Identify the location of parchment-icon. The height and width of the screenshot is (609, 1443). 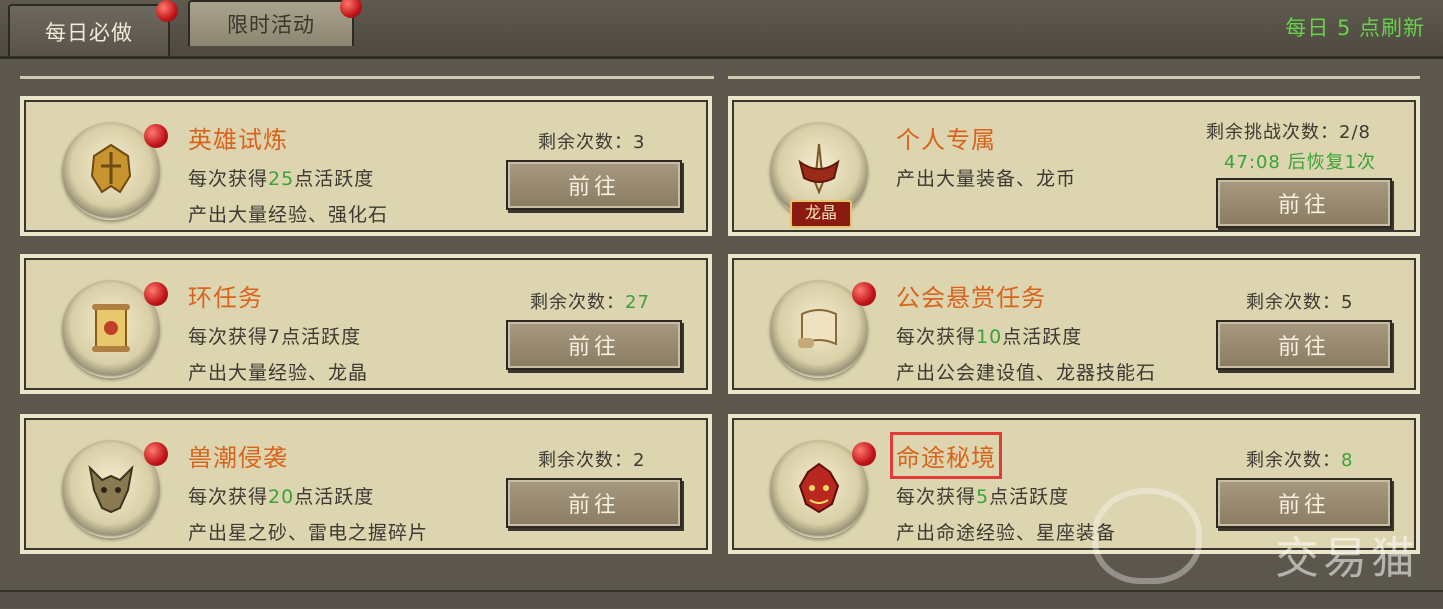
(817, 328).